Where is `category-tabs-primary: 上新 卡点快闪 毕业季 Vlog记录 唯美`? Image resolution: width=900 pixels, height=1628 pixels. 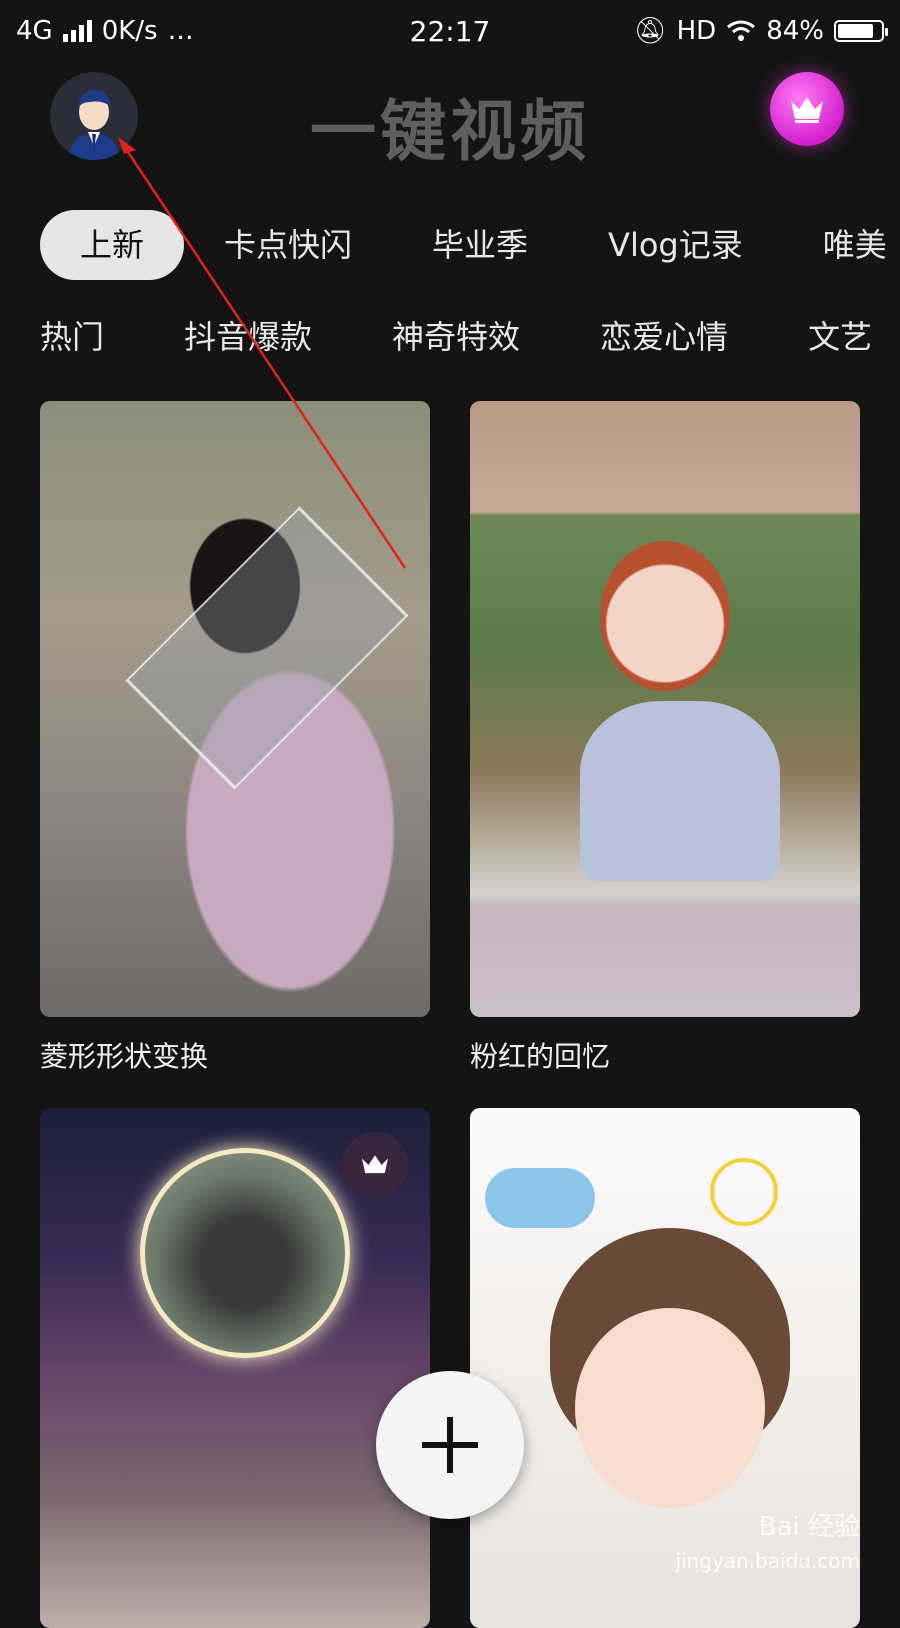
category-tabs-primary: 上新 卡点快闪 毕业季 Vlog记录 唯美 is located at coordinates (470, 245).